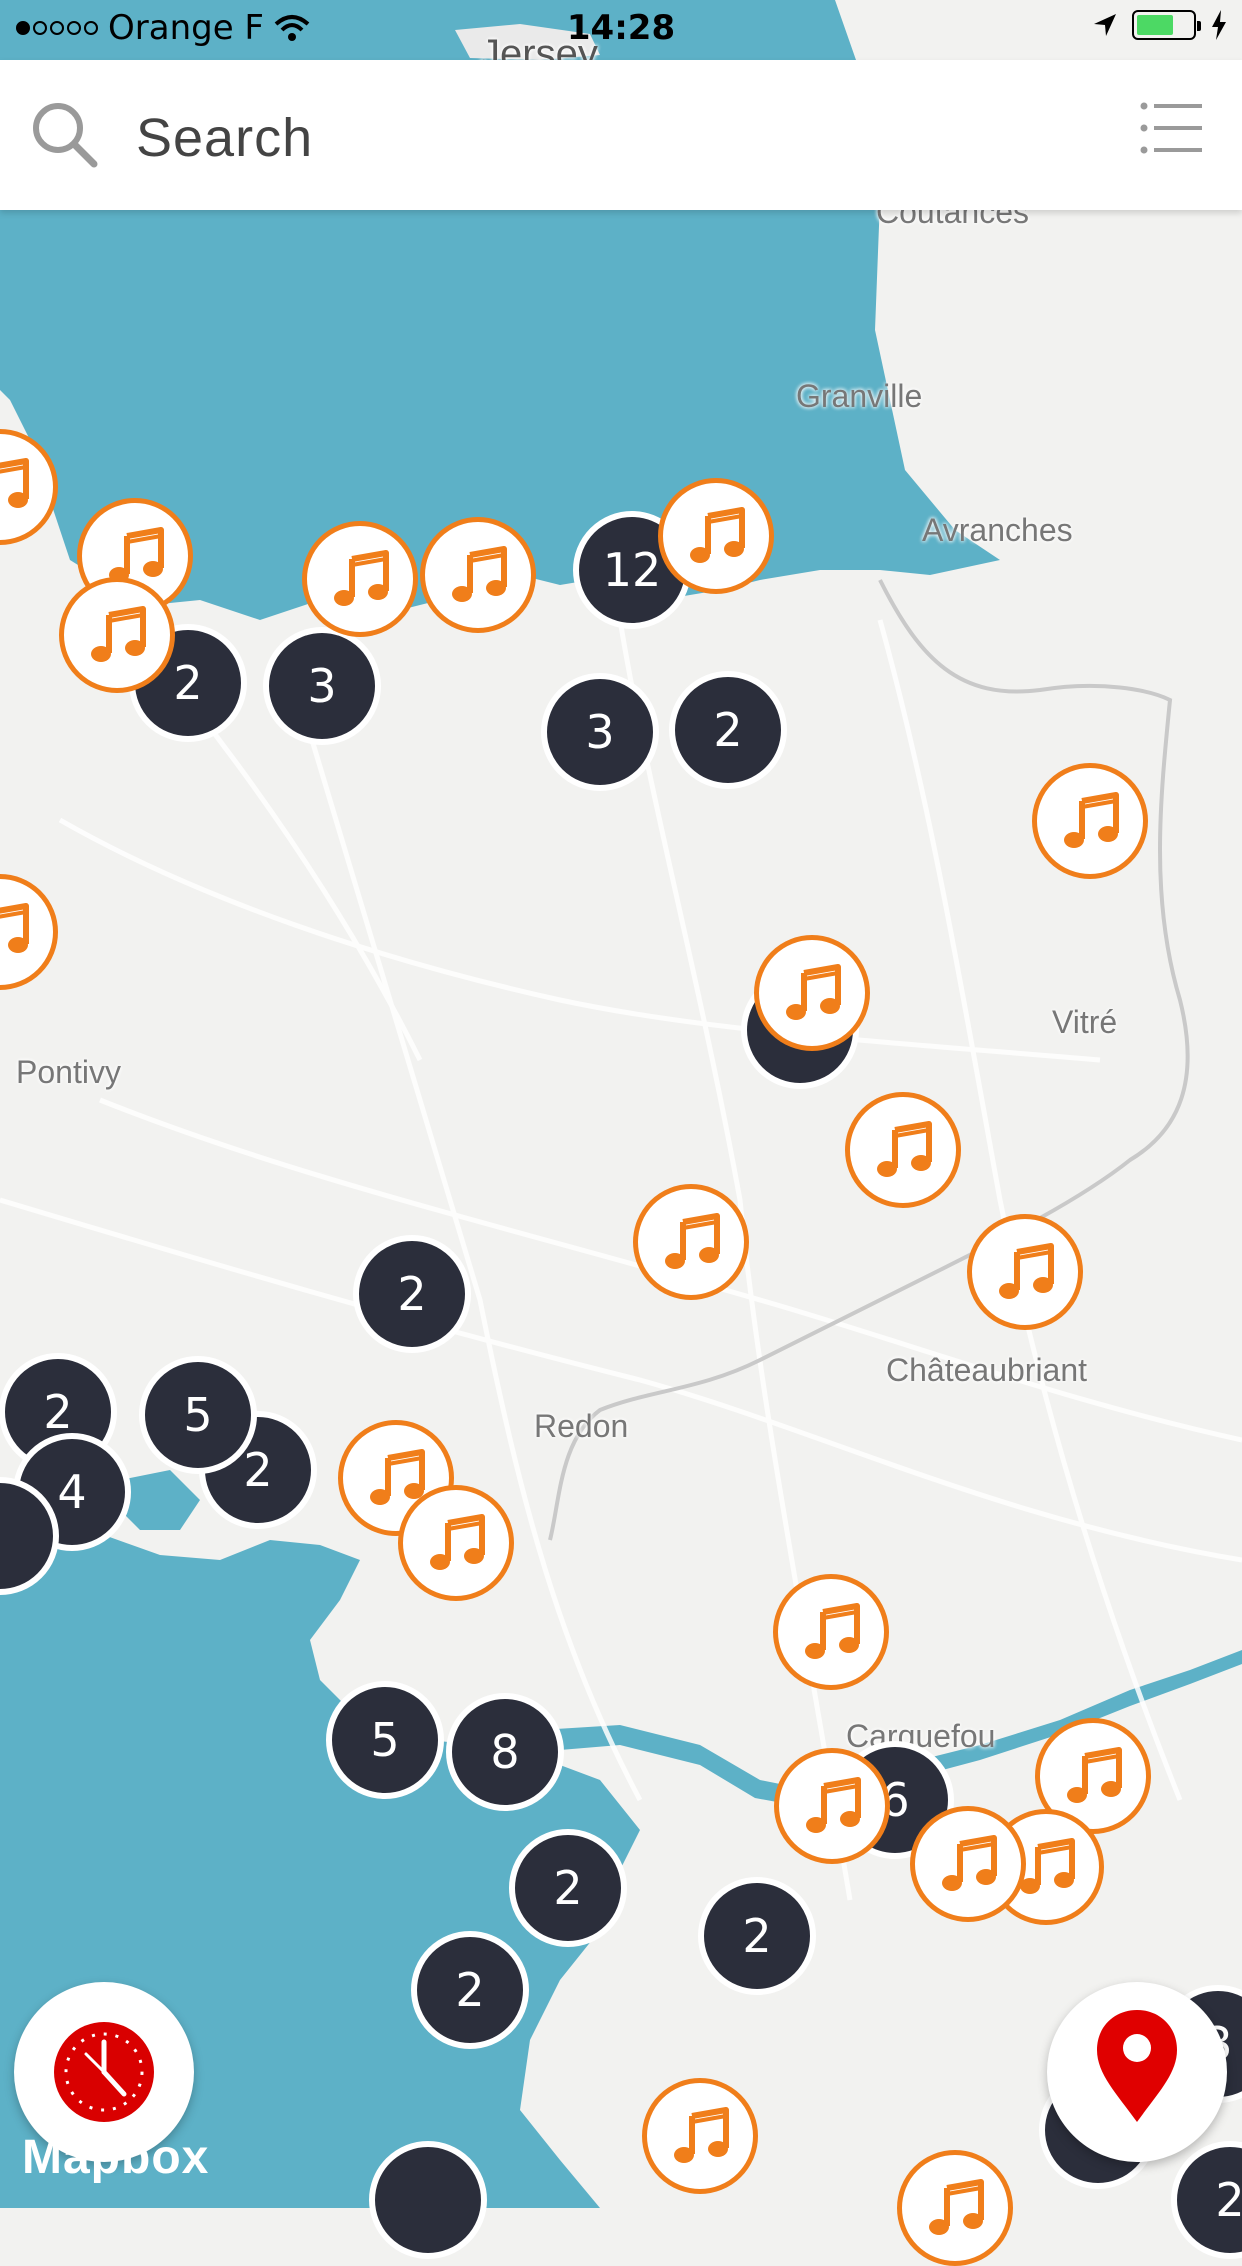 This screenshot has height=2266, width=1242. Describe the element at coordinates (987, 1370) in the screenshot. I see `place-label-chateaubriant: Châteaubriant` at that location.